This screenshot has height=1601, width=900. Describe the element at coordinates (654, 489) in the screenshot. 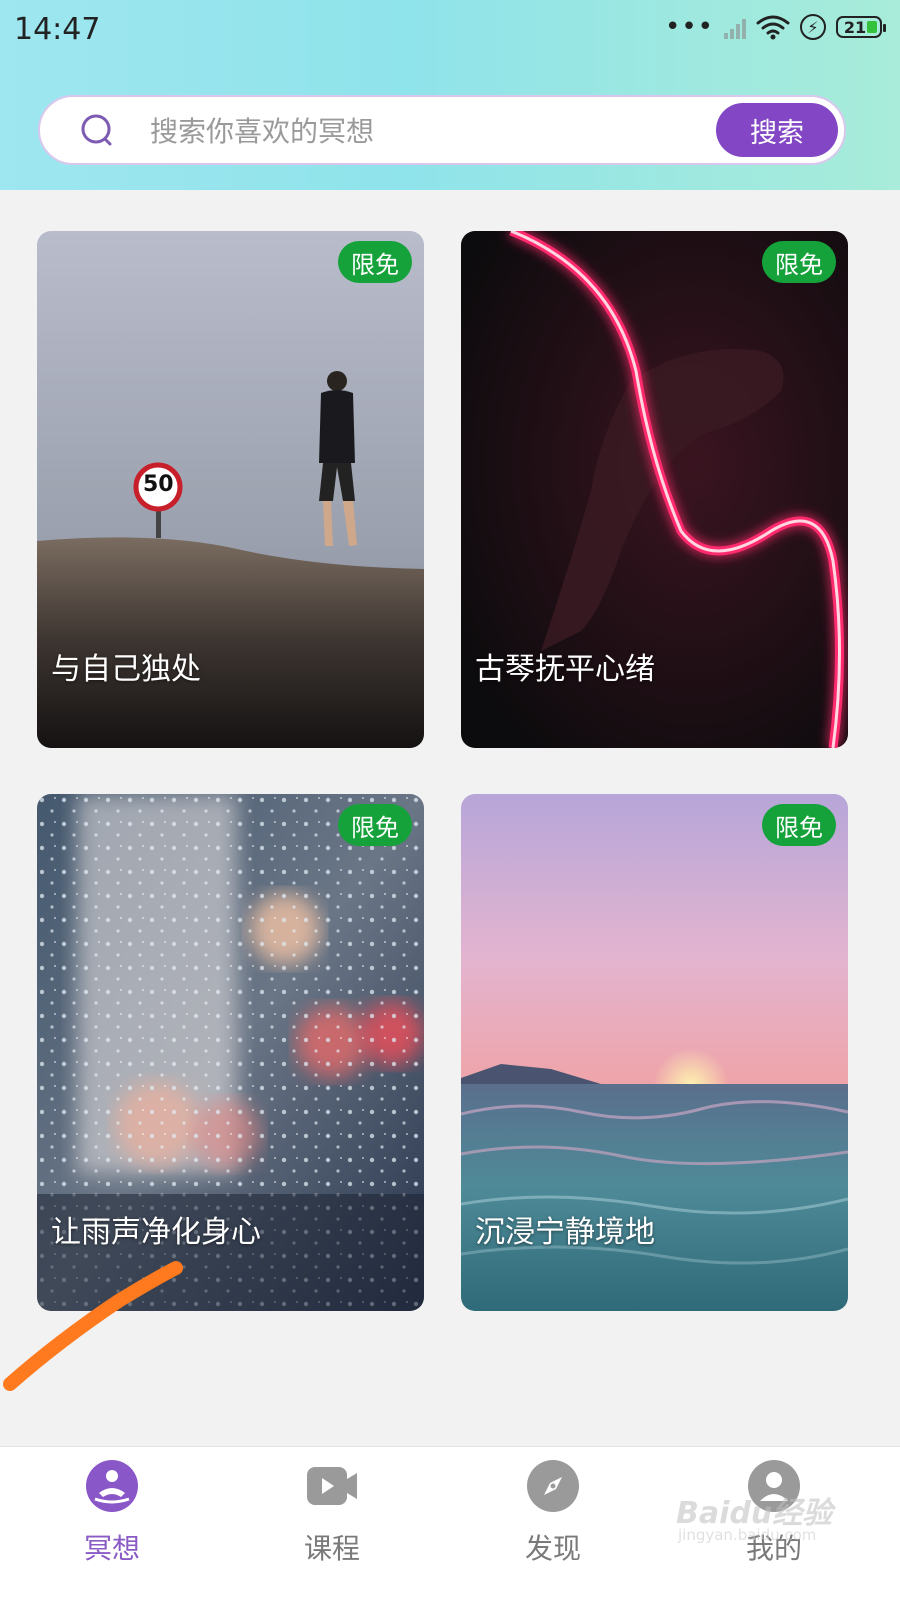

I see `meditation-card-guqin: 限免 古琴抚平心绪` at that location.